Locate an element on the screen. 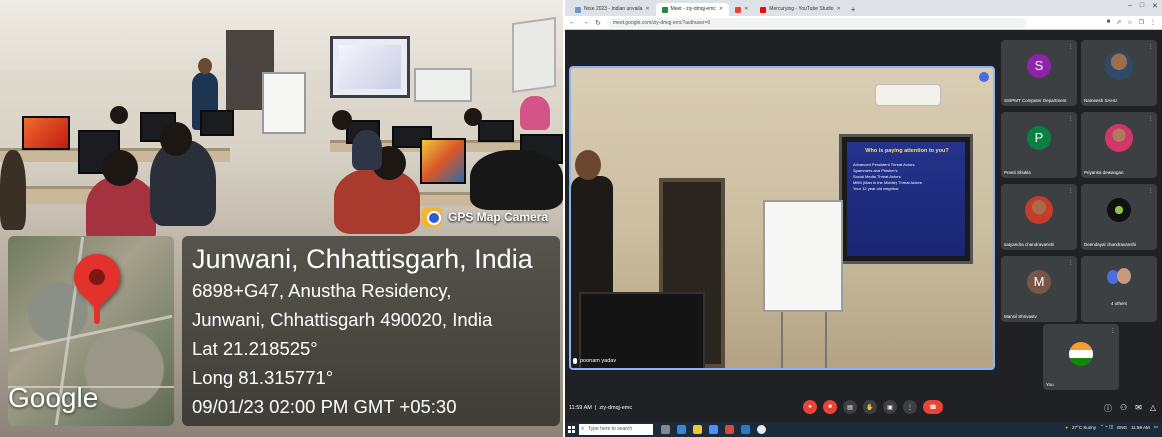 Image resolution: width=1162 pixels, height=437 pixels. raise-hand-button: ✋ is located at coordinates (870, 407).